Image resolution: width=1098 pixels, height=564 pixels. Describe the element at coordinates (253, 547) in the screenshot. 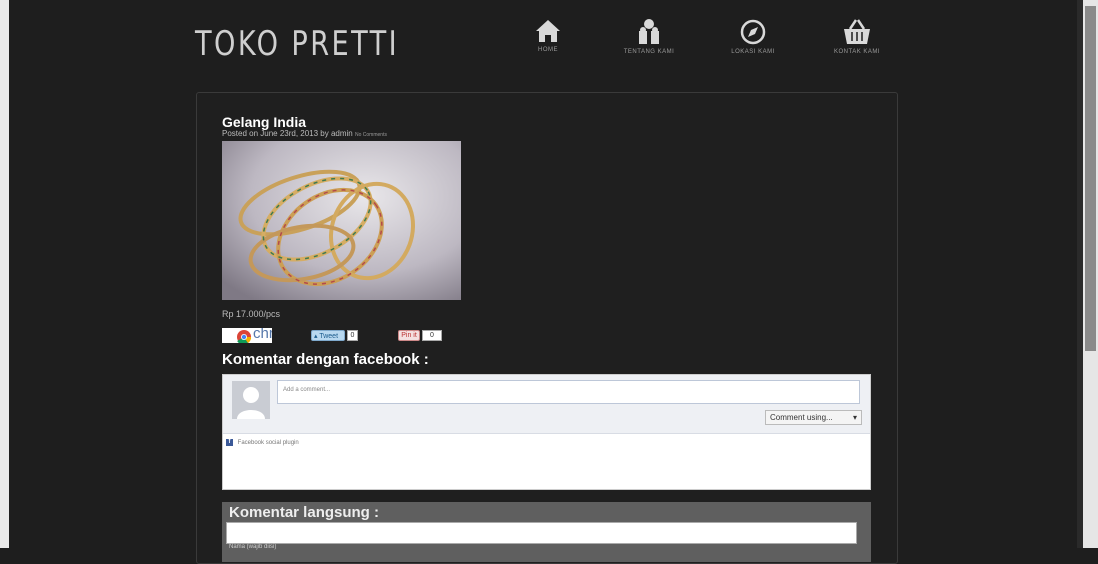

I see `direct-name-label: Nama (wajib diisi)` at that location.